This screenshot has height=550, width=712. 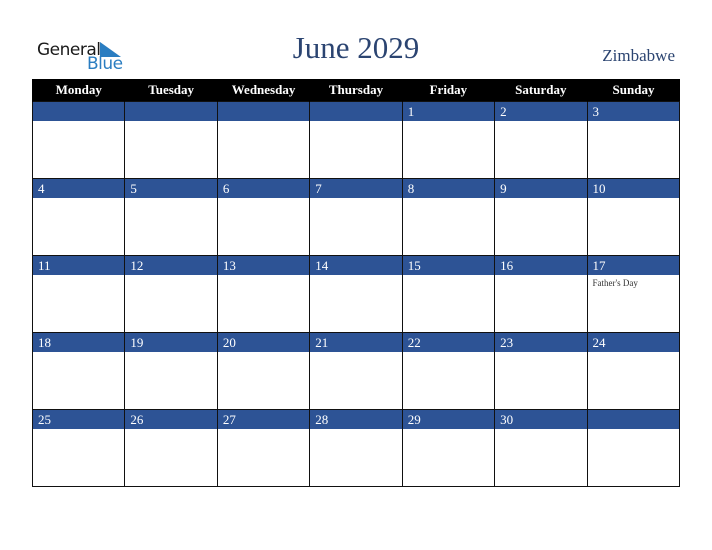 What do you see at coordinates (448, 419) in the screenshot?
I see `day-number: 29` at bounding box center [448, 419].